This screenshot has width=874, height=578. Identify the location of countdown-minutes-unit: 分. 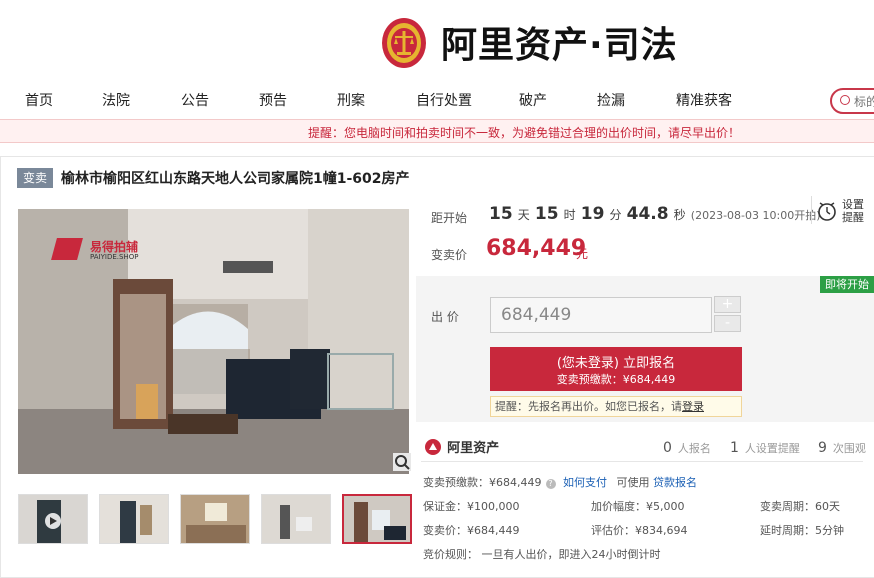
(615, 215).